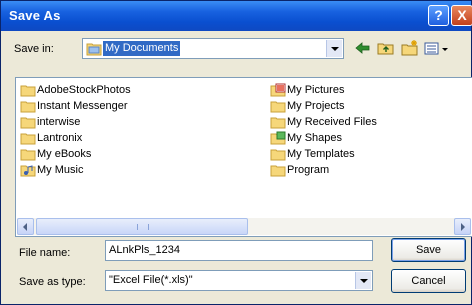  What do you see at coordinates (278, 138) in the screenshot?
I see `shapes-folder-icon` at bounding box center [278, 138].